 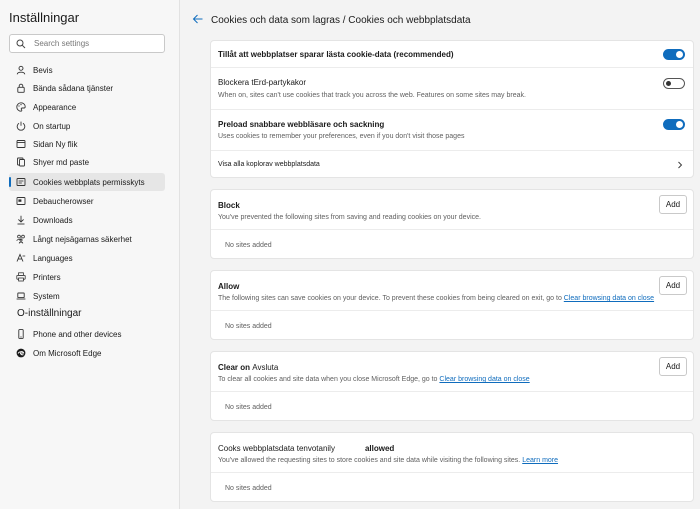 What do you see at coordinates (87, 70) in the screenshot?
I see `sidebar-item-profiles: Bevis` at bounding box center [87, 70].